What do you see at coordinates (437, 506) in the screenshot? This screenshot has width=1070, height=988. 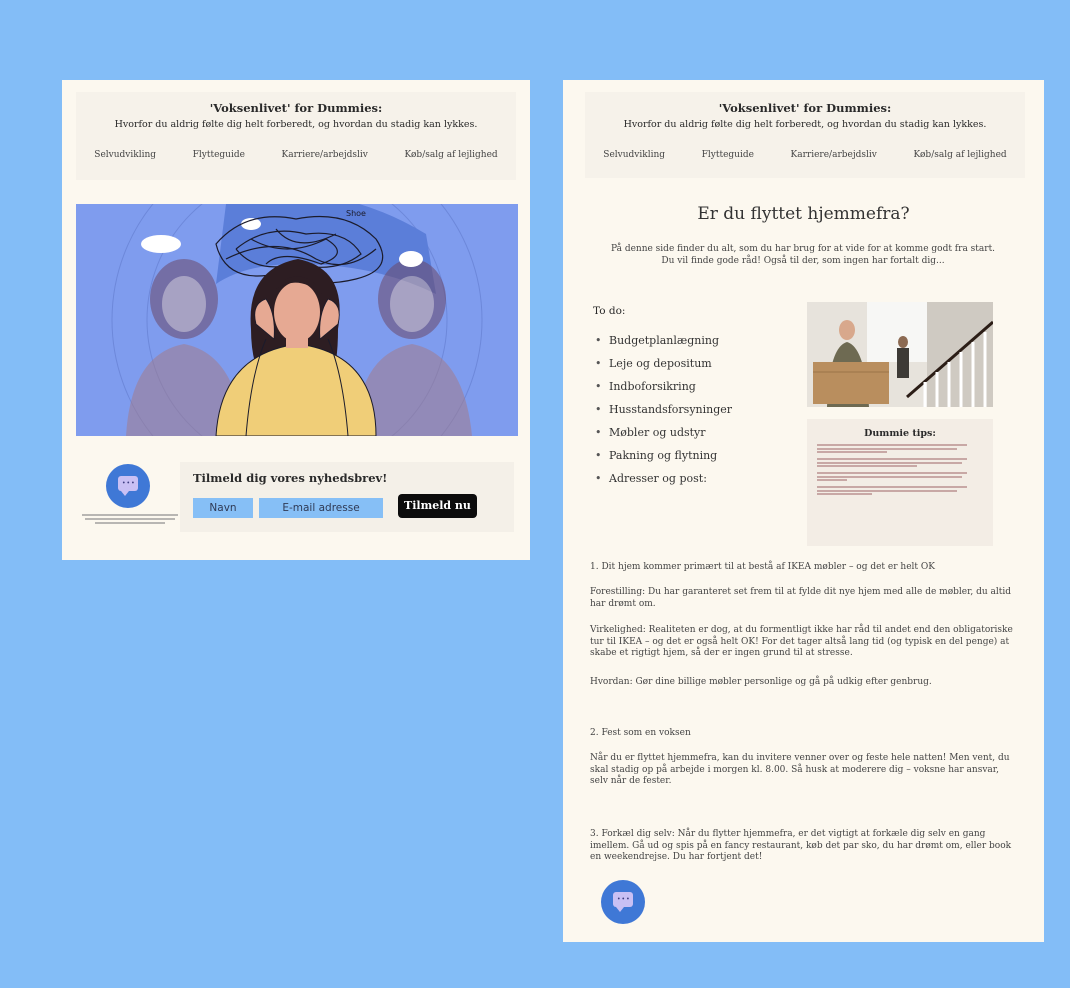 I see `subscribe-button: Tilmeld nu` at bounding box center [437, 506].